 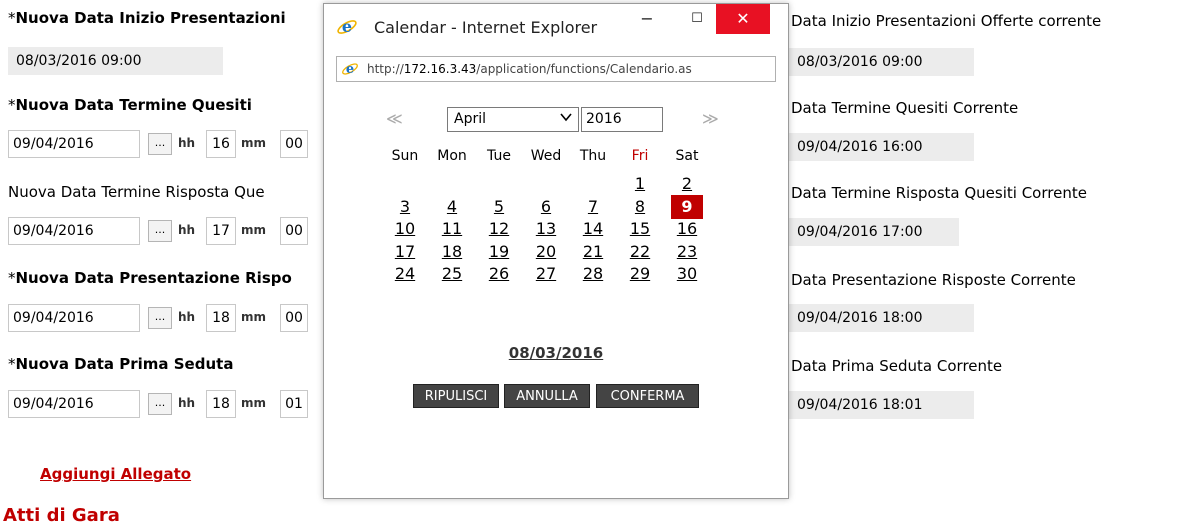 What do you see at coordinates (593, 207) in the screenshot?
I see `calendar-day: 7` at bounding box center [593, 207].